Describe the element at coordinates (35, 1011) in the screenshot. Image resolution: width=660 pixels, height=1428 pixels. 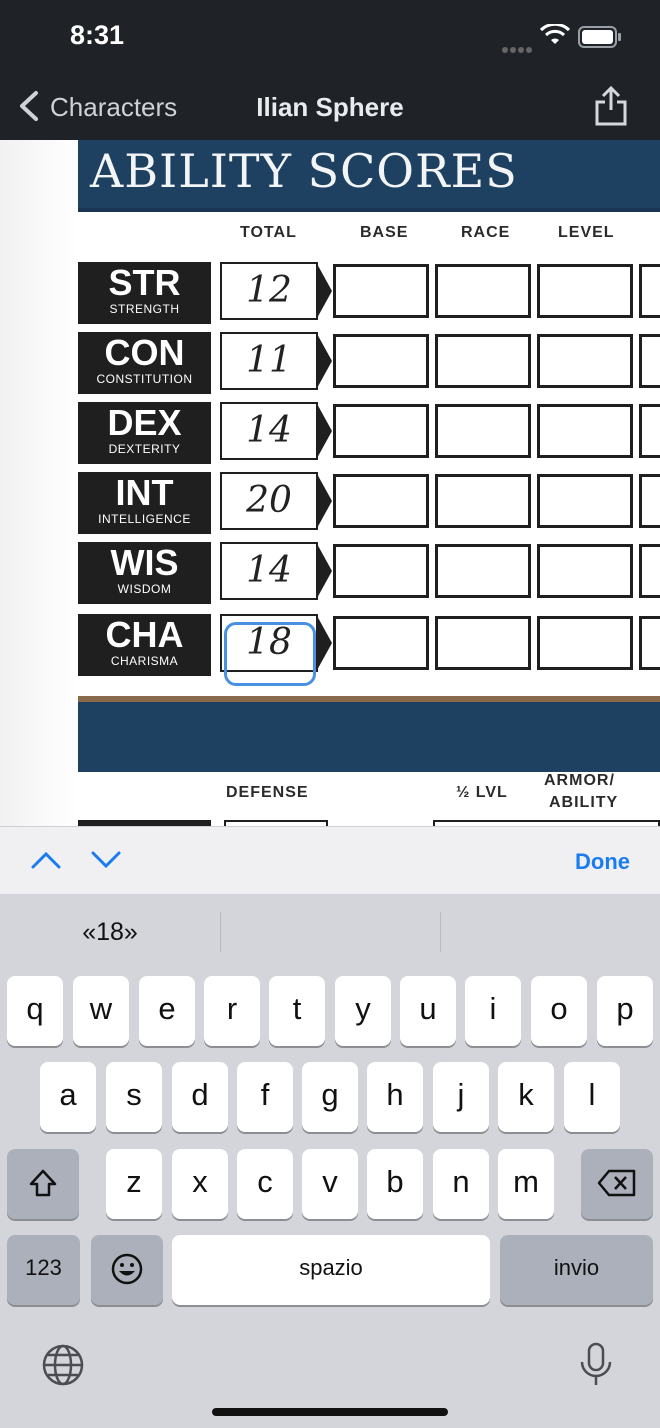
I see `key-q: q` at that location.